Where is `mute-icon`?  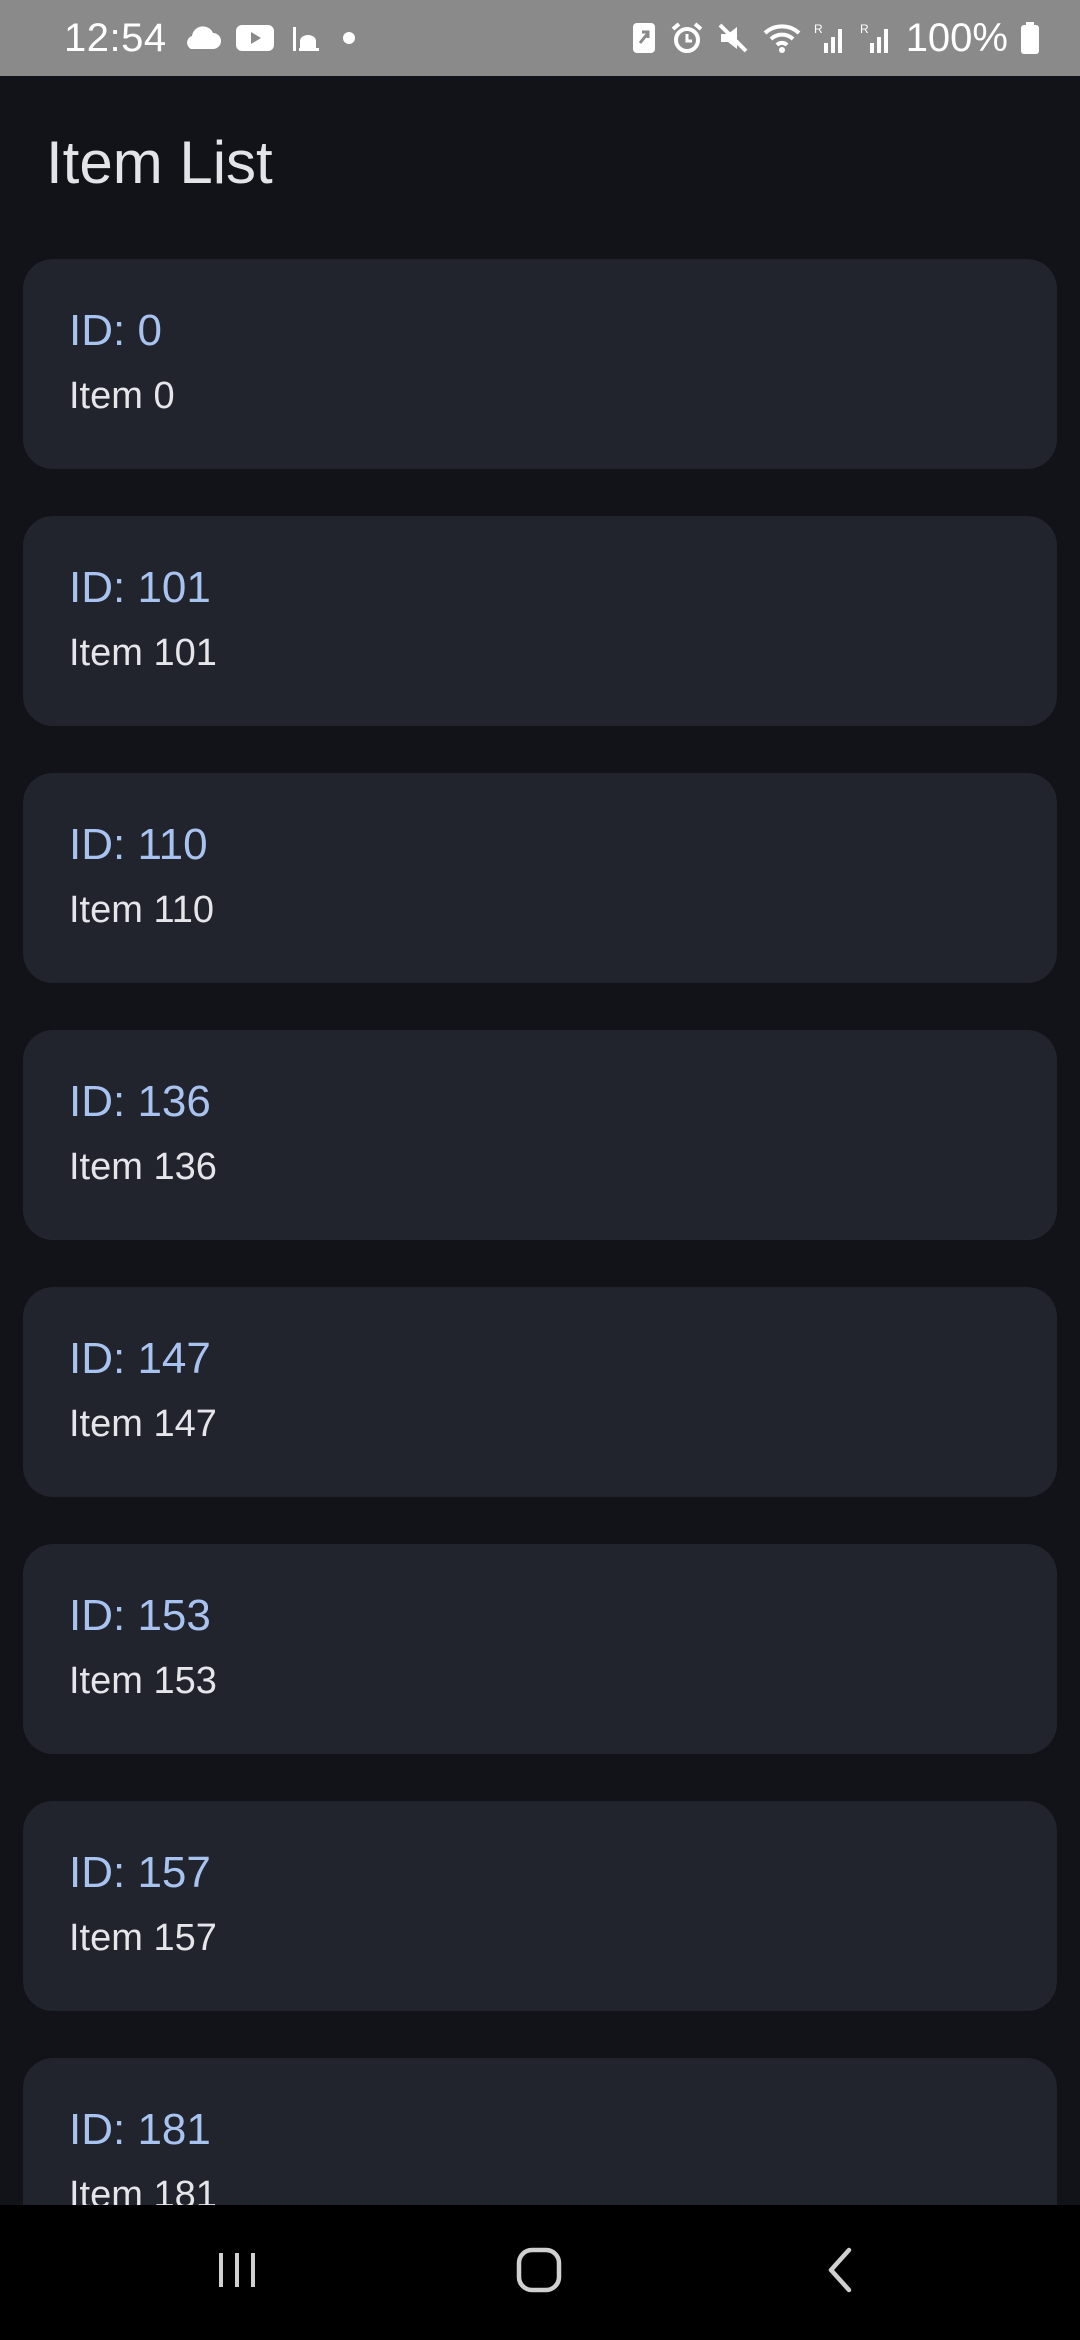 mute-icon is located at coordinates (733, 38).